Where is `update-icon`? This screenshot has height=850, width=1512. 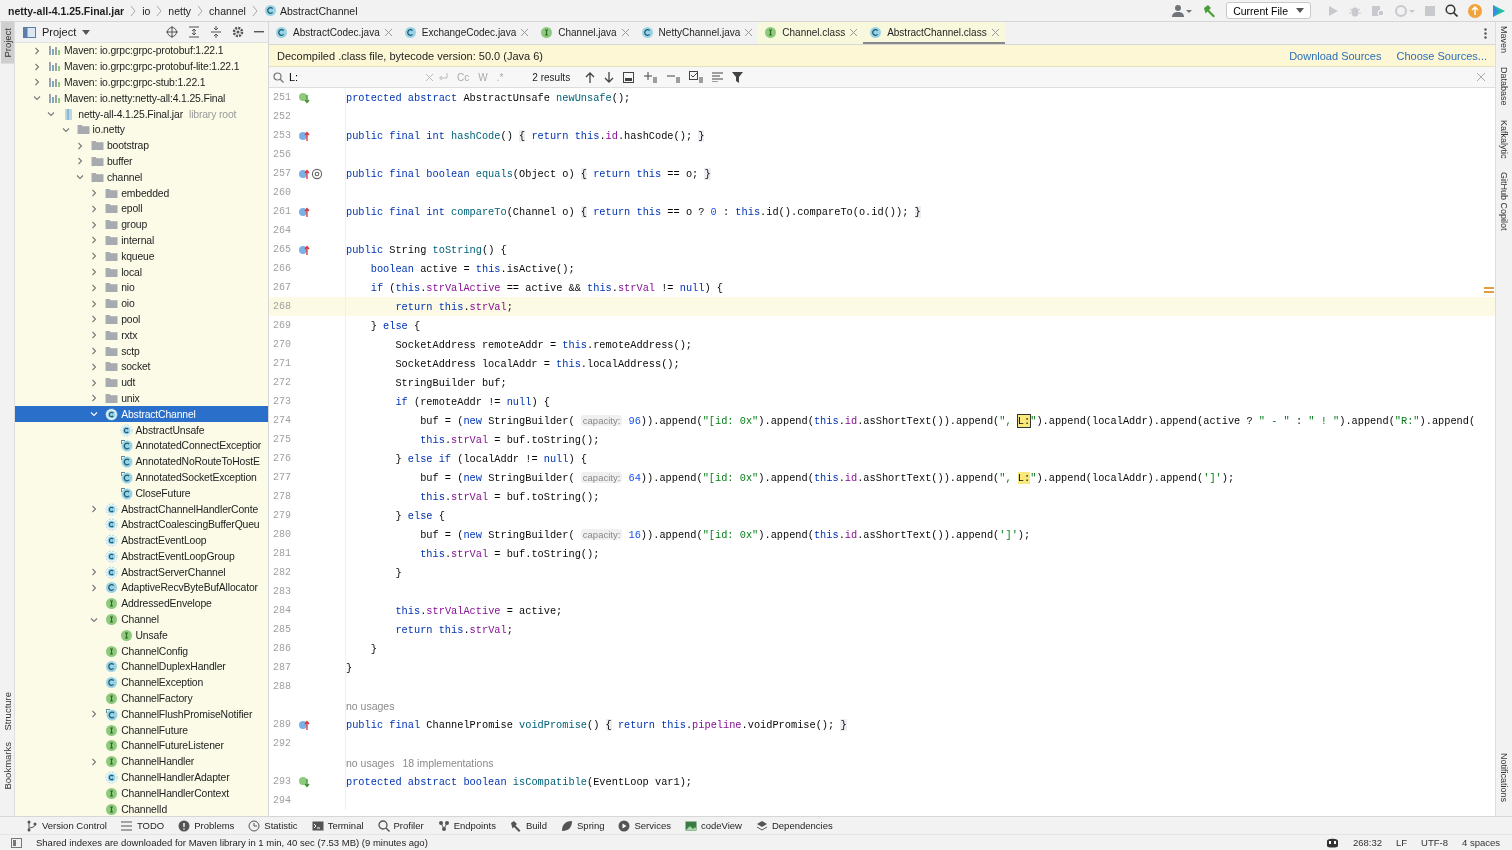
update-icon is located at coordinates (1475, 10).